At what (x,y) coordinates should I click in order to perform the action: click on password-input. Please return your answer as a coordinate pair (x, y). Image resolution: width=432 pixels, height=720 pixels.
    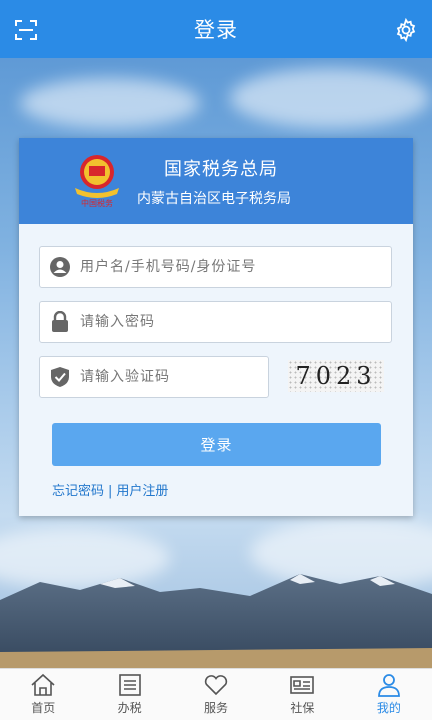
    Looking at the image, I should click on (235, 322).